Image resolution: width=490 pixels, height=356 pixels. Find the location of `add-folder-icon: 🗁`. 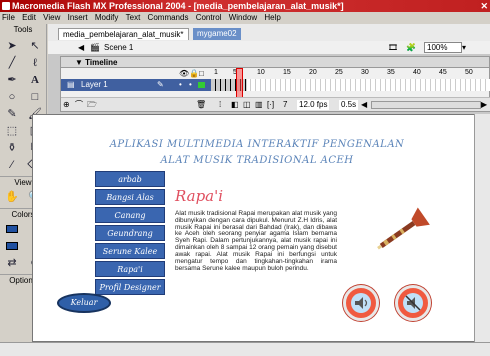

add-folder-icon: 🗁 is located at coordinates (92, 105).